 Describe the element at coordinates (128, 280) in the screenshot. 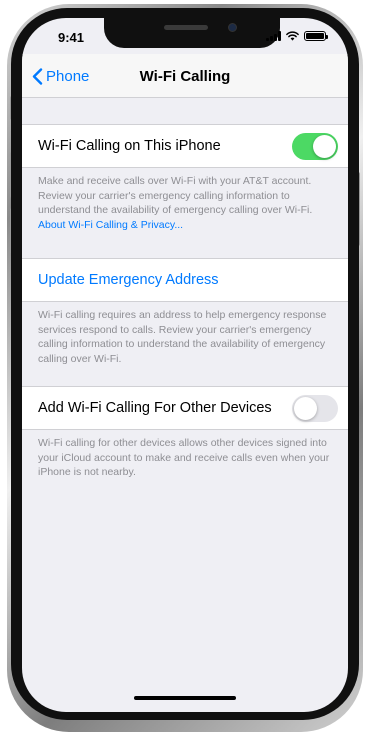

I see `update-emergency-address-link: Update Emergency Address` at that location.